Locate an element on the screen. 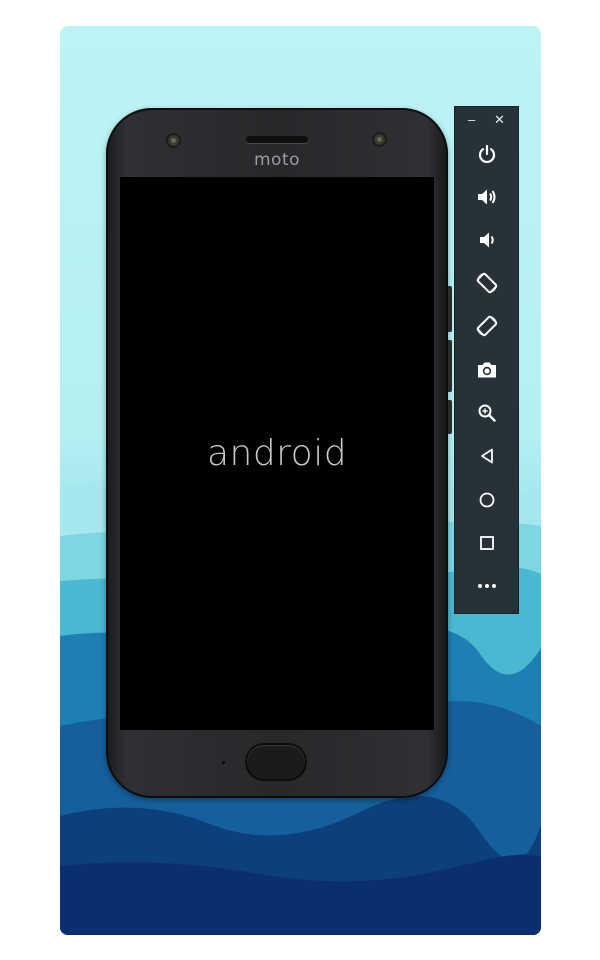 Image resolution: width=600 pixels, height=960 pixels. power-button is located at coordinates (486, 154).